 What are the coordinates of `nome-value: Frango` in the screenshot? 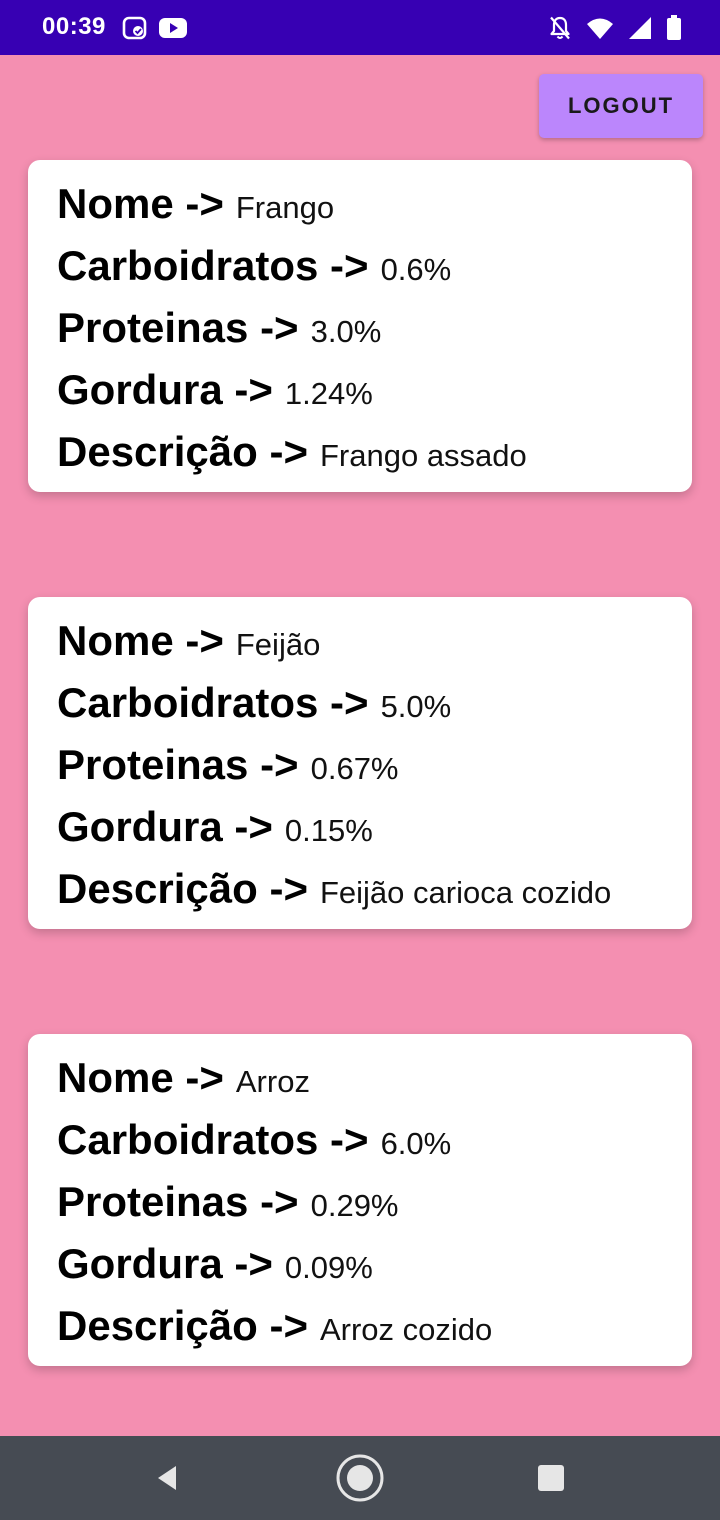 It's located at (285, 207).